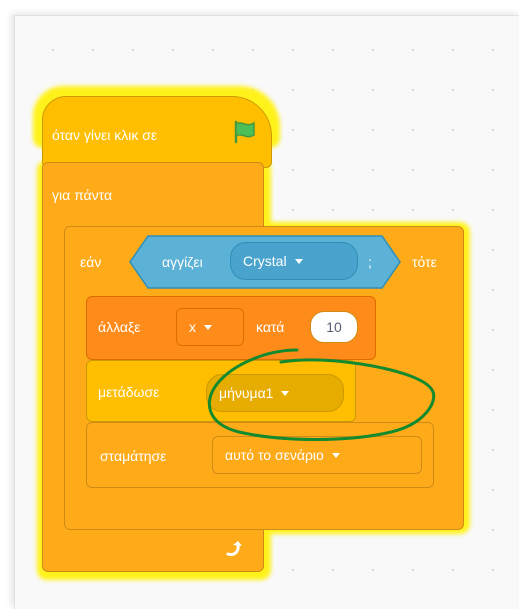 This screenshot has width=519, height=609. What do you see at coordinates (270, 327) in the screenshot?
I see `by-label: κατά` at bounding box center [270, 327].